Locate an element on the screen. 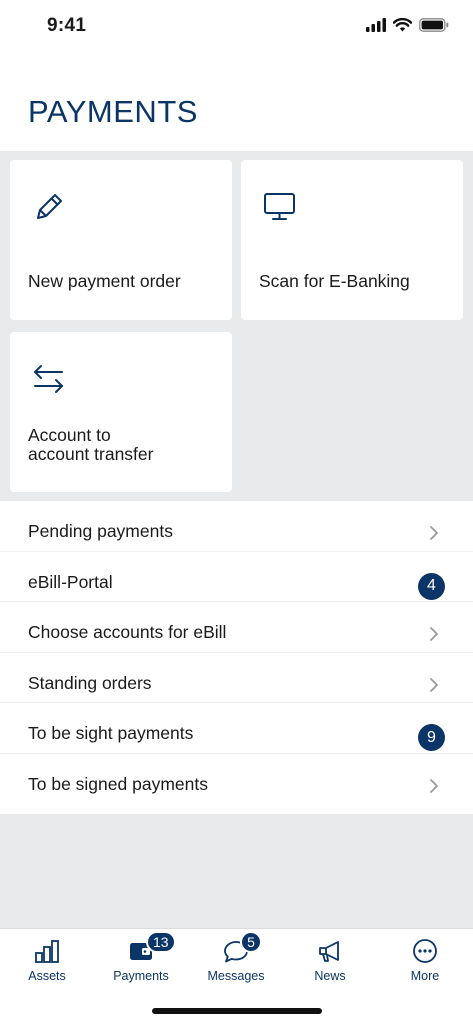  status-icons is located at coordinates (407, 25).